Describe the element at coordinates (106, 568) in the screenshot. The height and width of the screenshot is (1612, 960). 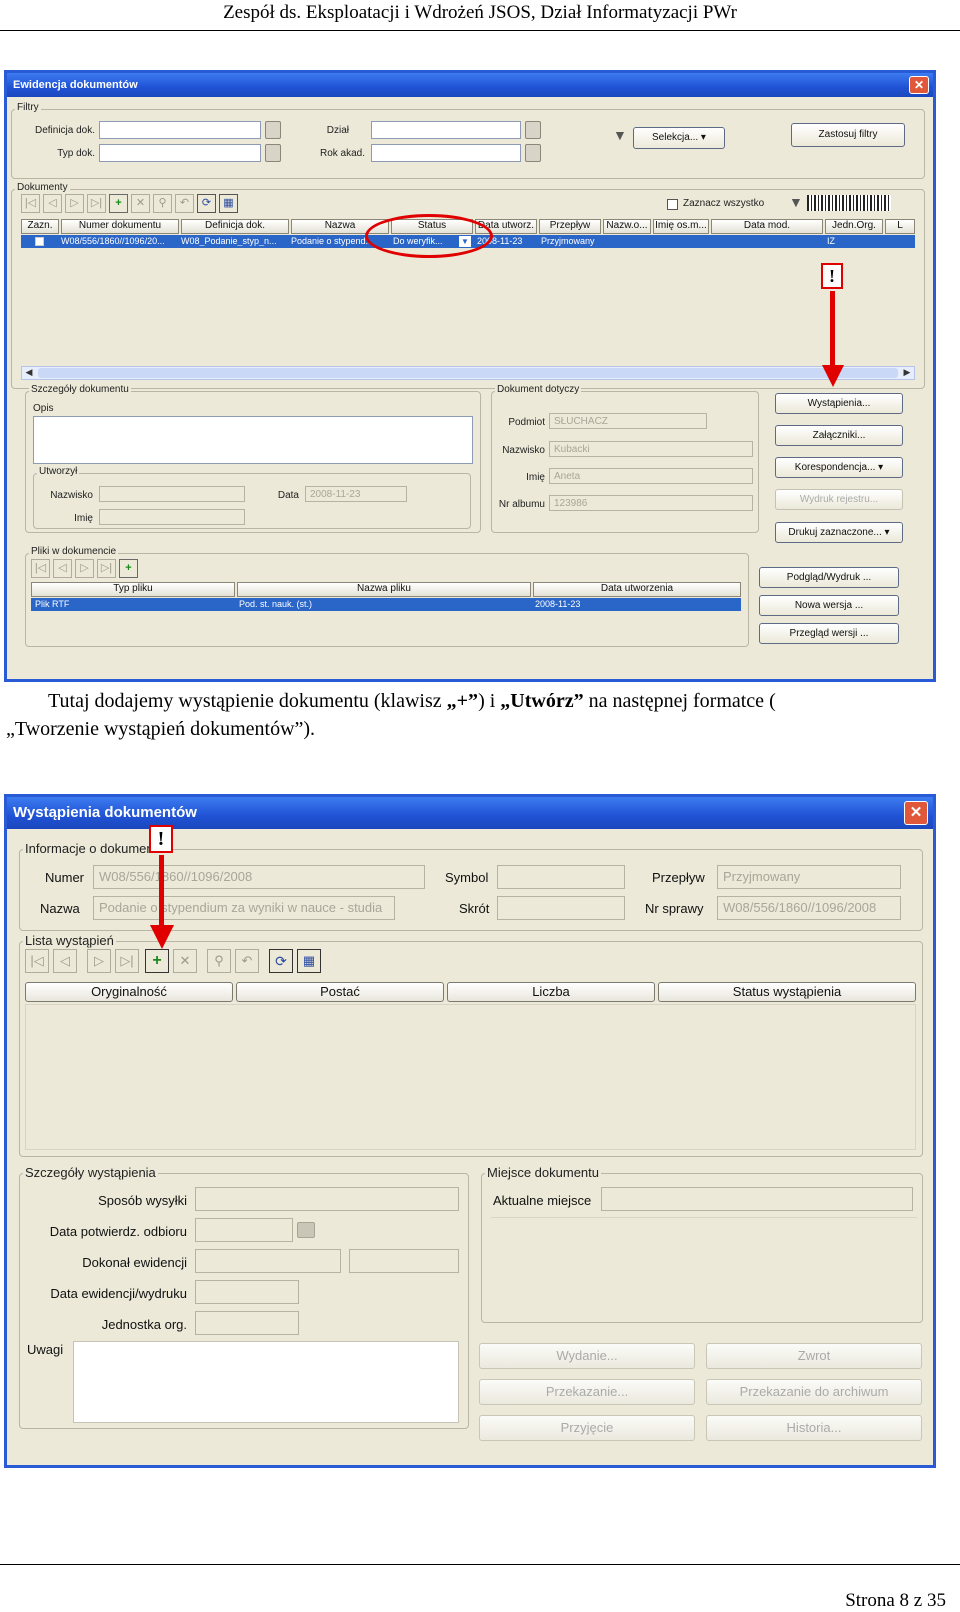
I see `last-file-icon: ▷|` at that location.